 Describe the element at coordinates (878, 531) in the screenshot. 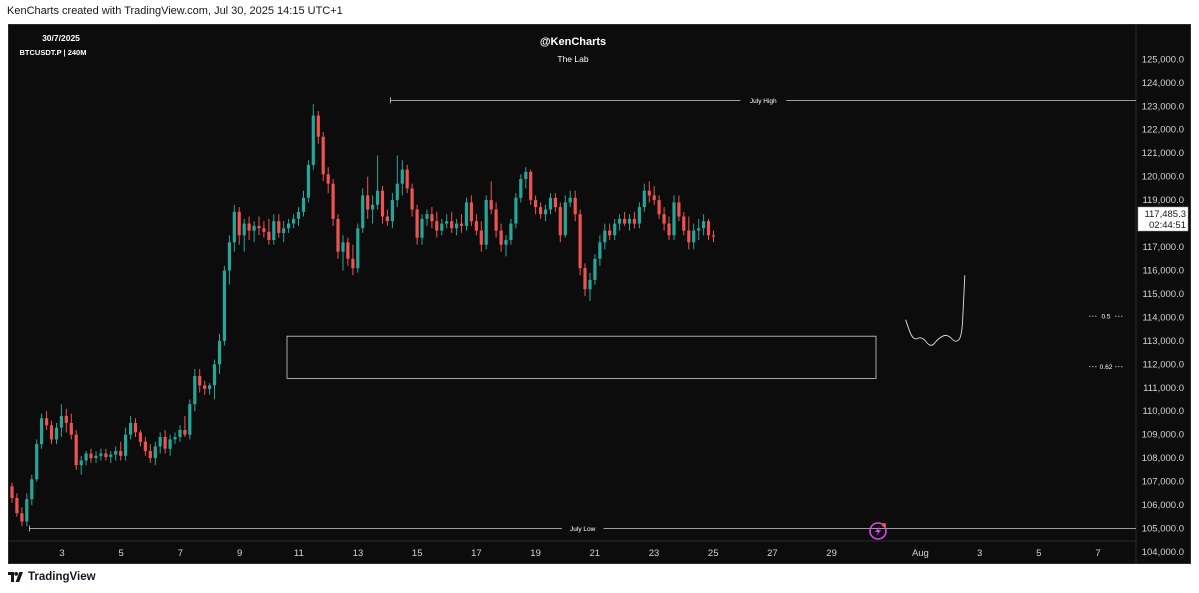

I see `lightning-icon` at that location.